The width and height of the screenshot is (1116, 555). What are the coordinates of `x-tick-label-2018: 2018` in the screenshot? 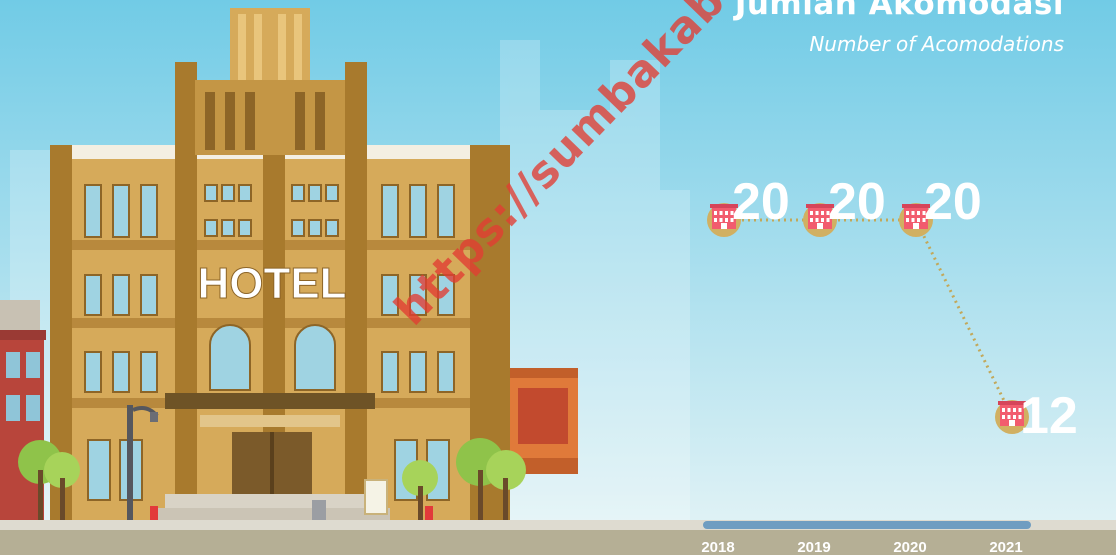 It's located at (717, 547).